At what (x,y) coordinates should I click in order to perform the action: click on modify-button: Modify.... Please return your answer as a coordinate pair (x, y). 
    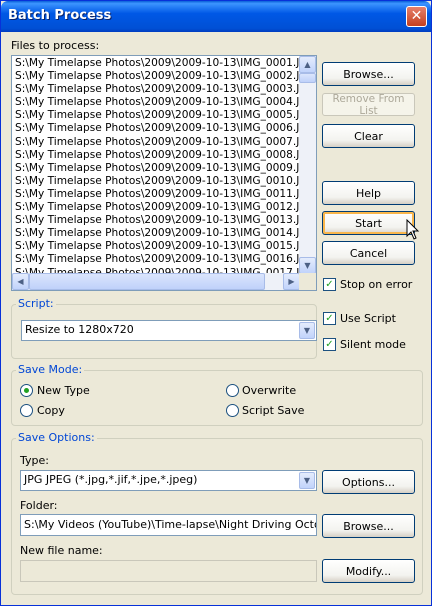
    Looking at the image, I should click on (368, 571).